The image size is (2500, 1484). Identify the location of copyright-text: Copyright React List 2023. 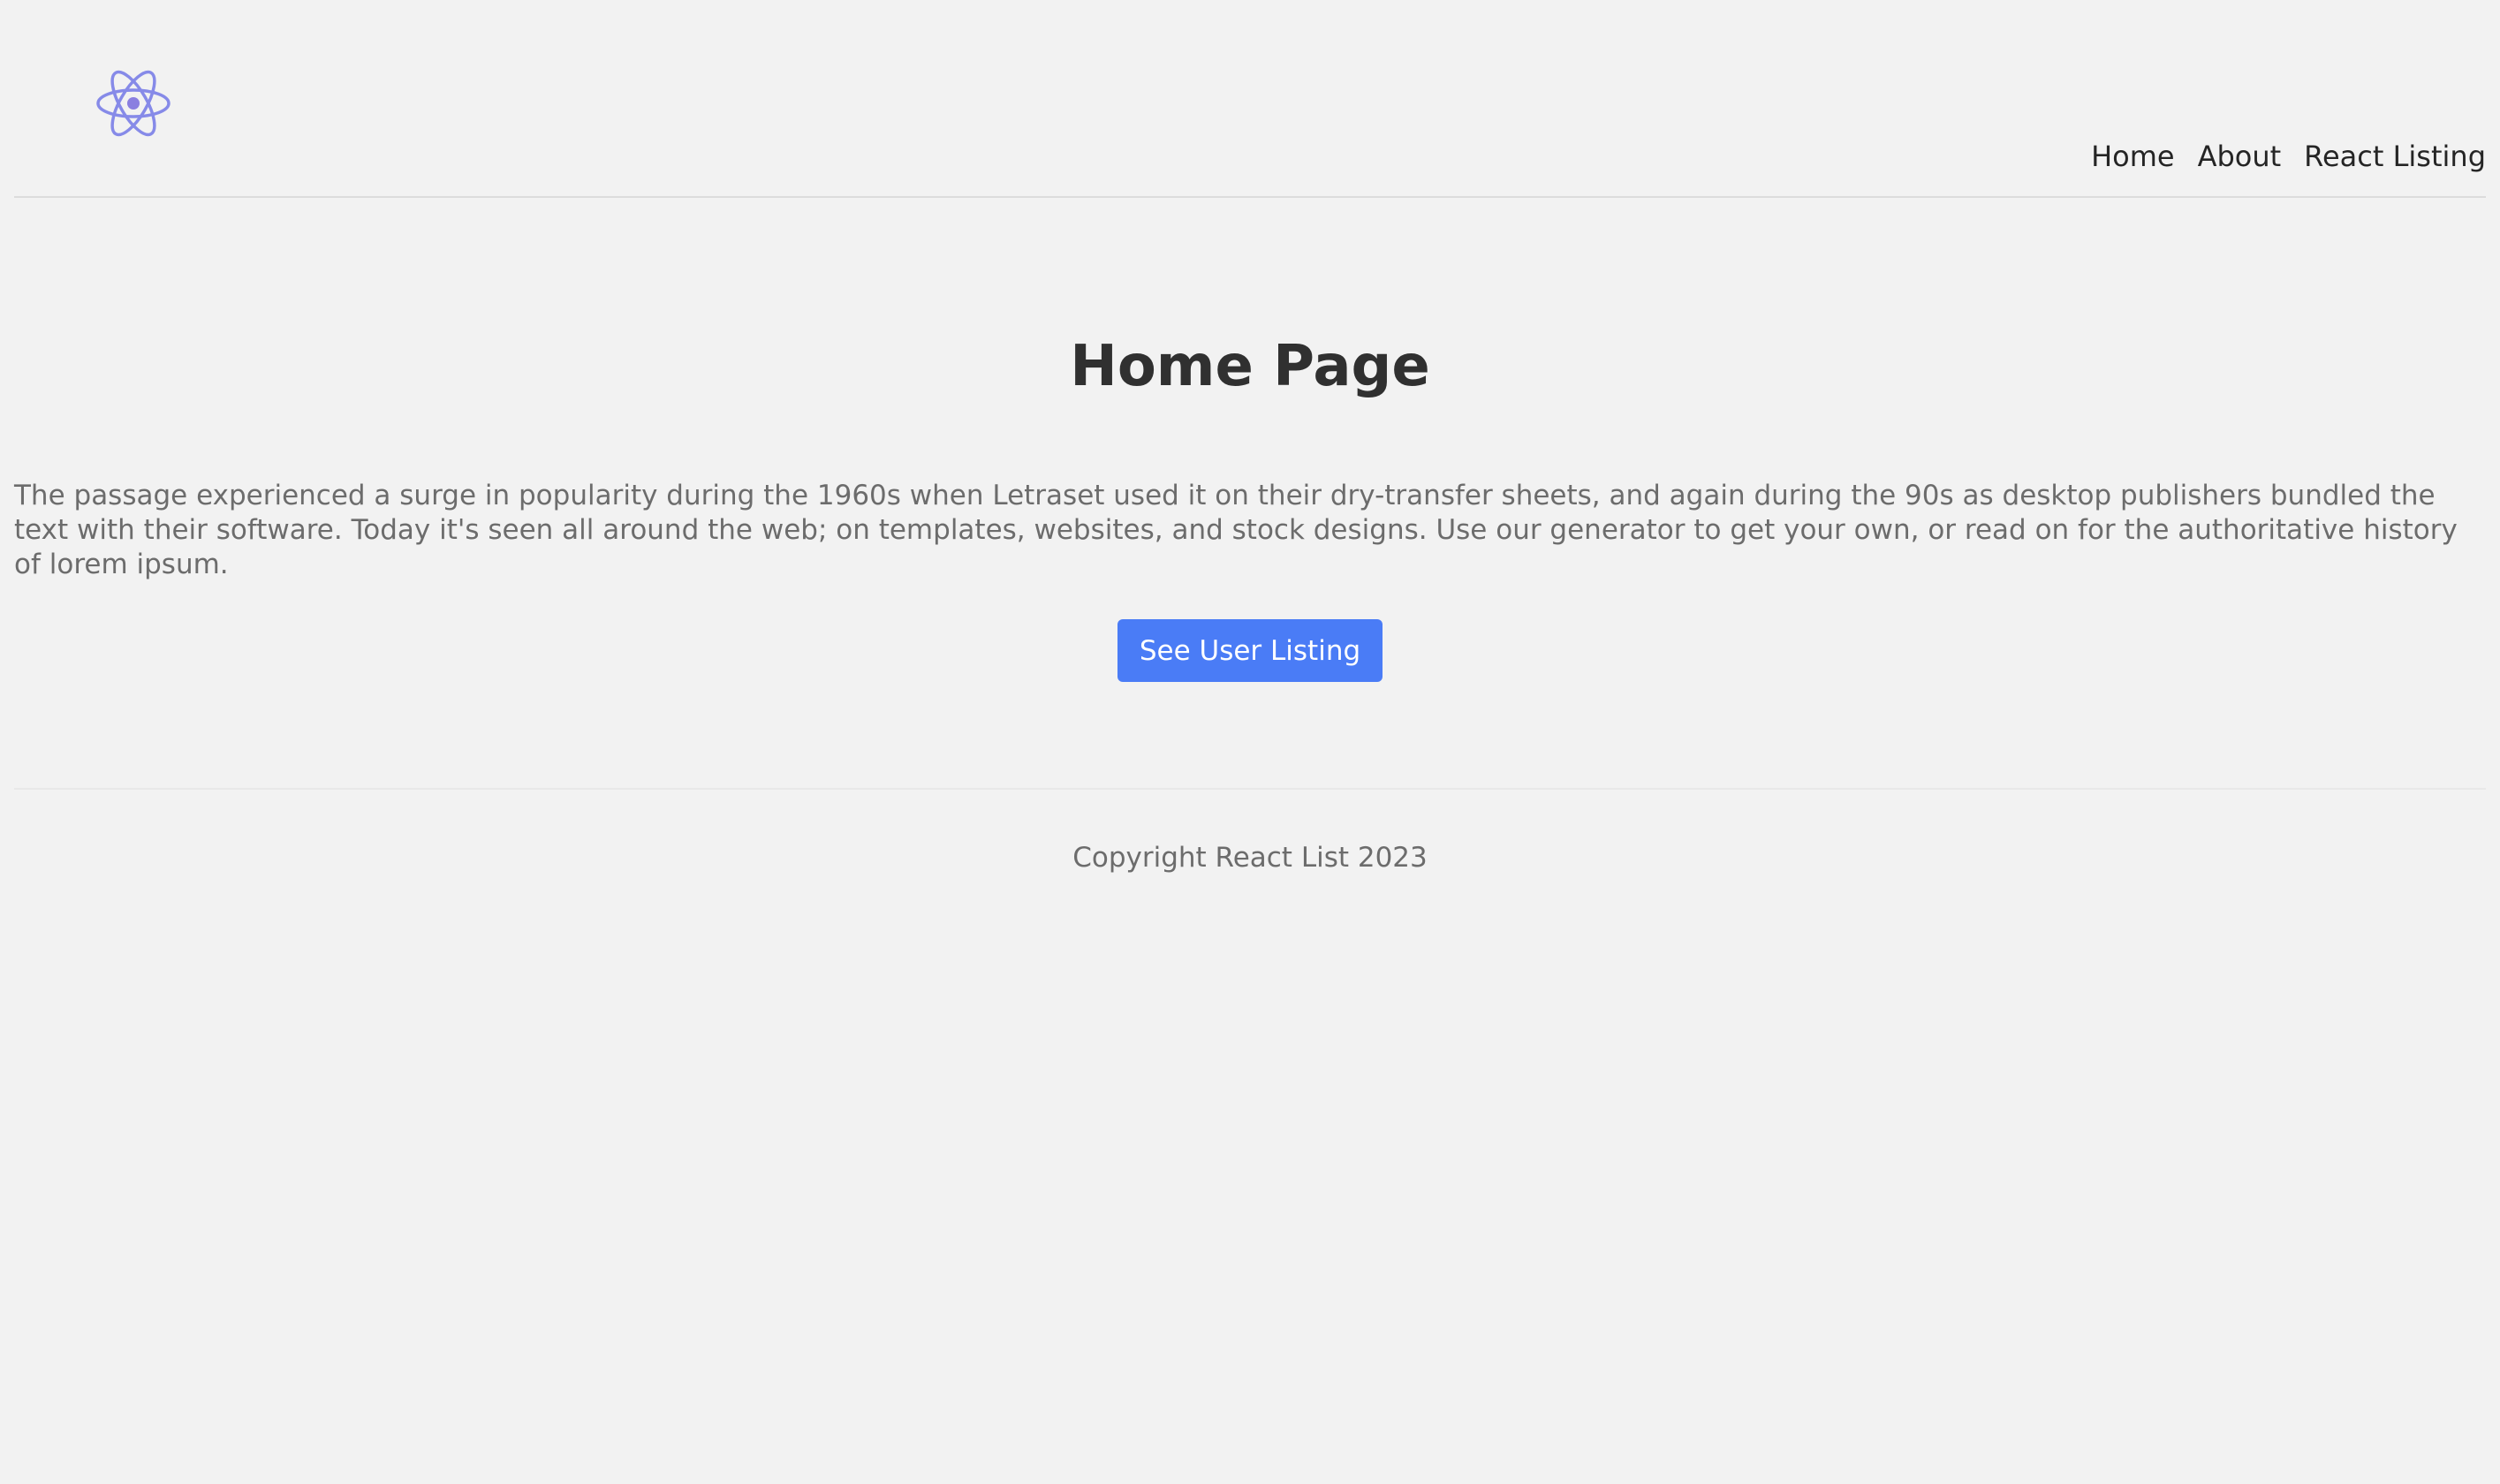
(1250, 858).